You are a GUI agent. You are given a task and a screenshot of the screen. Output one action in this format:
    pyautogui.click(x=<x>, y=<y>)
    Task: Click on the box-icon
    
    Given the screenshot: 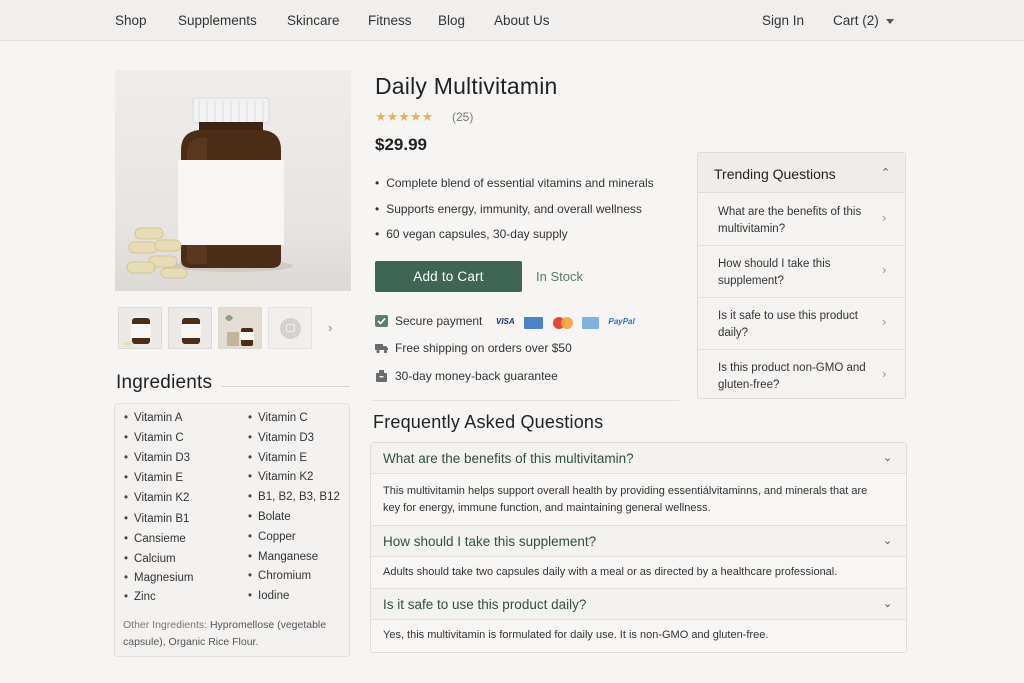 What is the action you would take?
    pyautogui.click(x=381, y=376)
    